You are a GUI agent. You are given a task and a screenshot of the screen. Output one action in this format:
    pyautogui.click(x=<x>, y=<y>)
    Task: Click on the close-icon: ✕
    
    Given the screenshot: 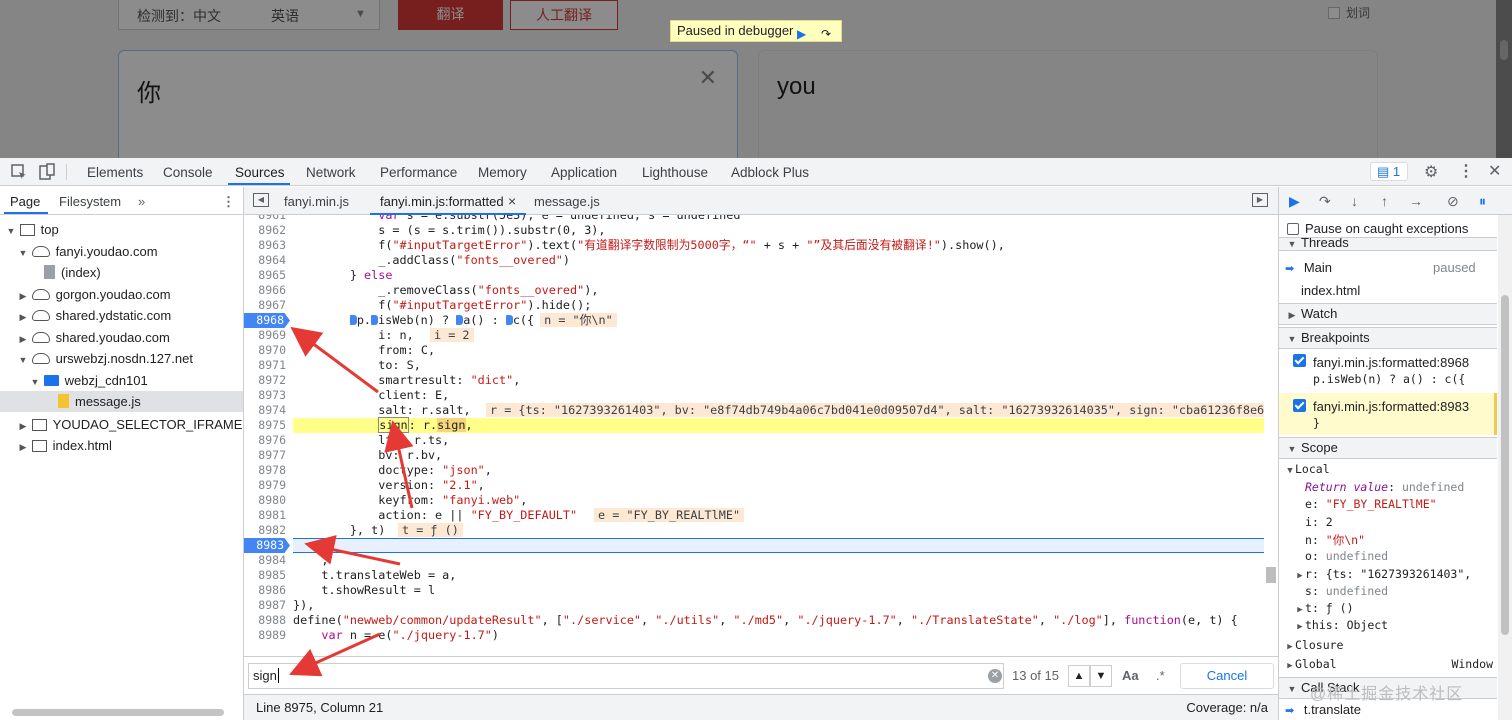 What is the action you would take?
    pyautogui.click(x=1497, y=170)
    